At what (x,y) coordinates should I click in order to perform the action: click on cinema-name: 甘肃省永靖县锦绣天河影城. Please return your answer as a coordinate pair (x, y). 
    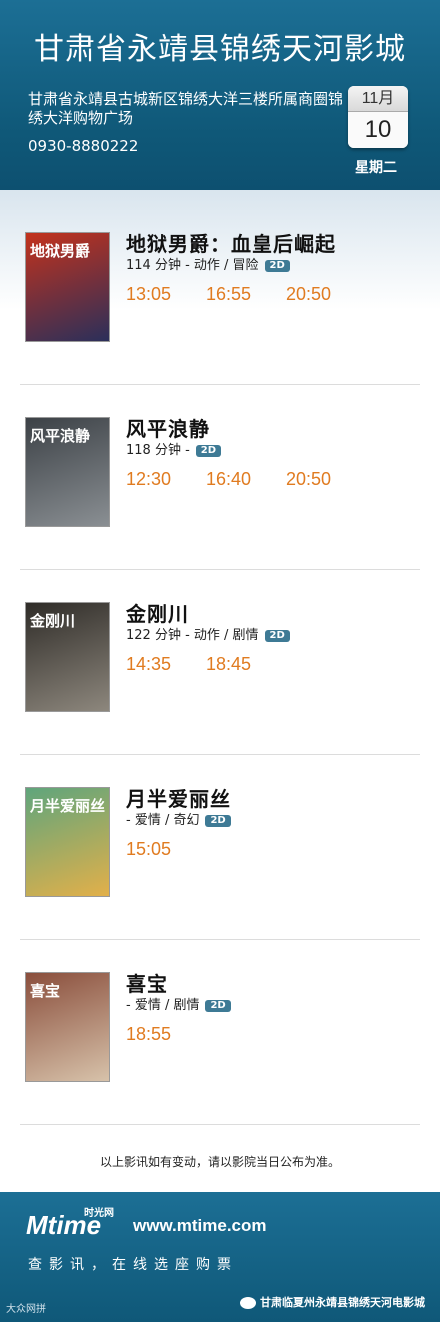
    Looking at the image, I should click on (220, 49).